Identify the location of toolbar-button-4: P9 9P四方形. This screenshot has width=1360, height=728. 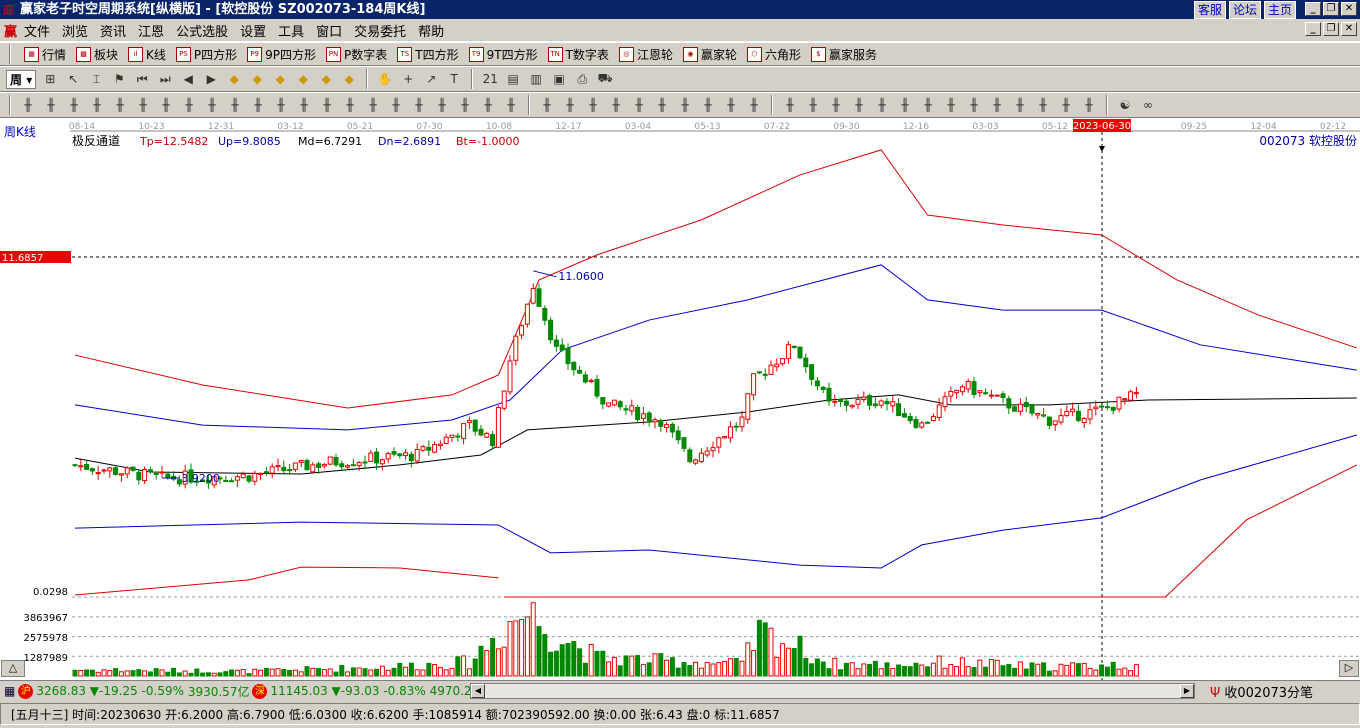
(281, 54).